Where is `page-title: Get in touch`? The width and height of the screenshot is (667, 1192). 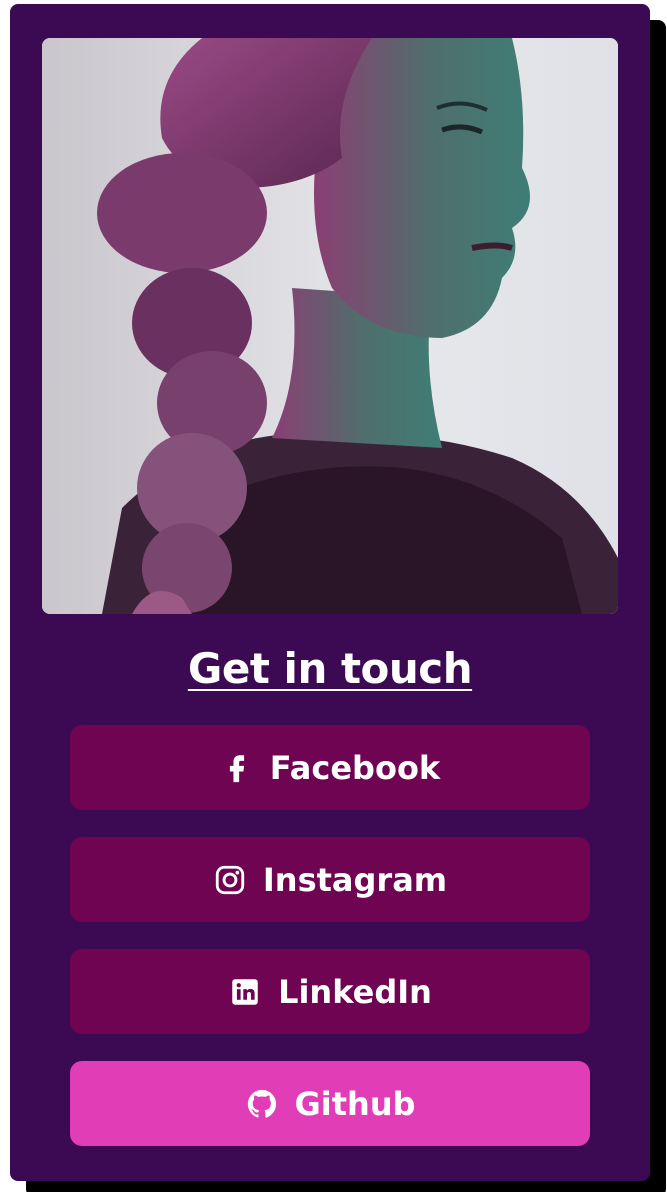 page-title: Get in touch is located at coordinates (330, 668).